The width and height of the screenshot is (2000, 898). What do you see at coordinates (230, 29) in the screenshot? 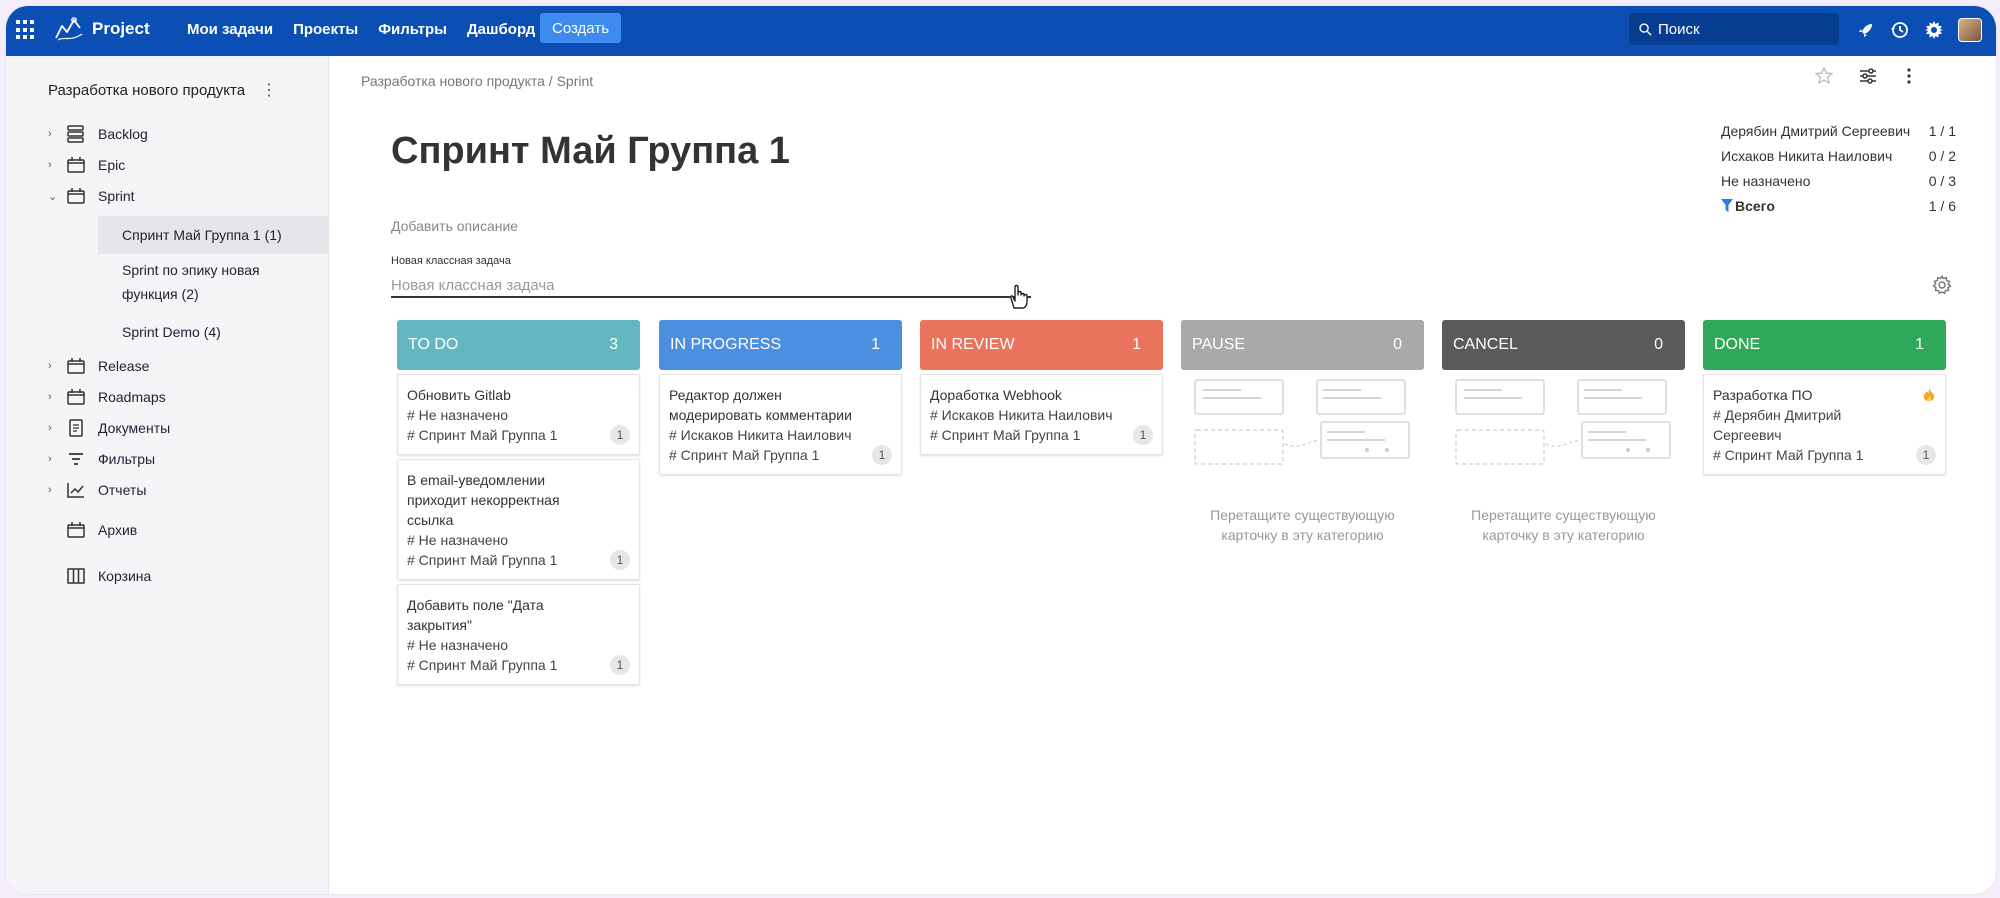
I see `nav-my-tasks: Мои задачи` at bounding box center [230, 29].